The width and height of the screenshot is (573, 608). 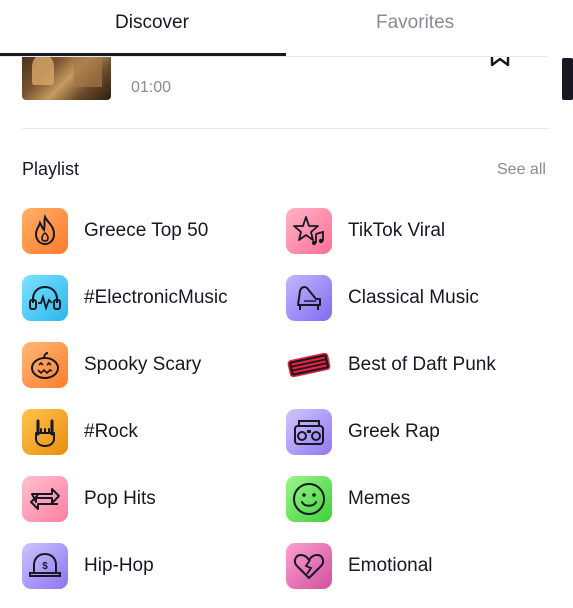 I want to click on tab-favorites: Favorites, so click(x=415, y=23).